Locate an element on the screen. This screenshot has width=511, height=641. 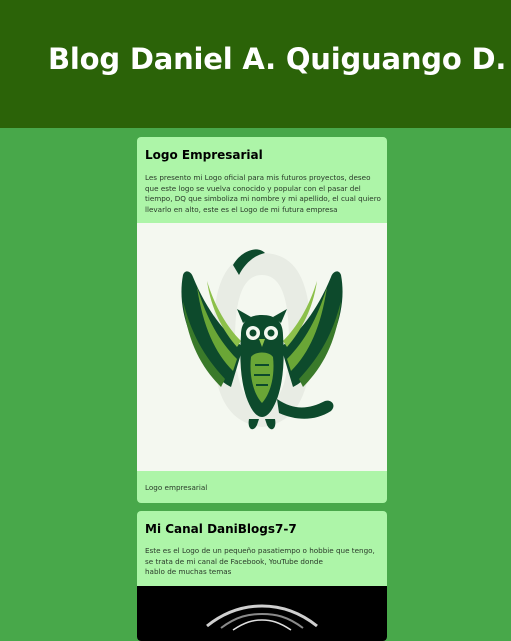
post-title: Mi Canal DaniBlogs7-7 is located at coordinates (221, 529).